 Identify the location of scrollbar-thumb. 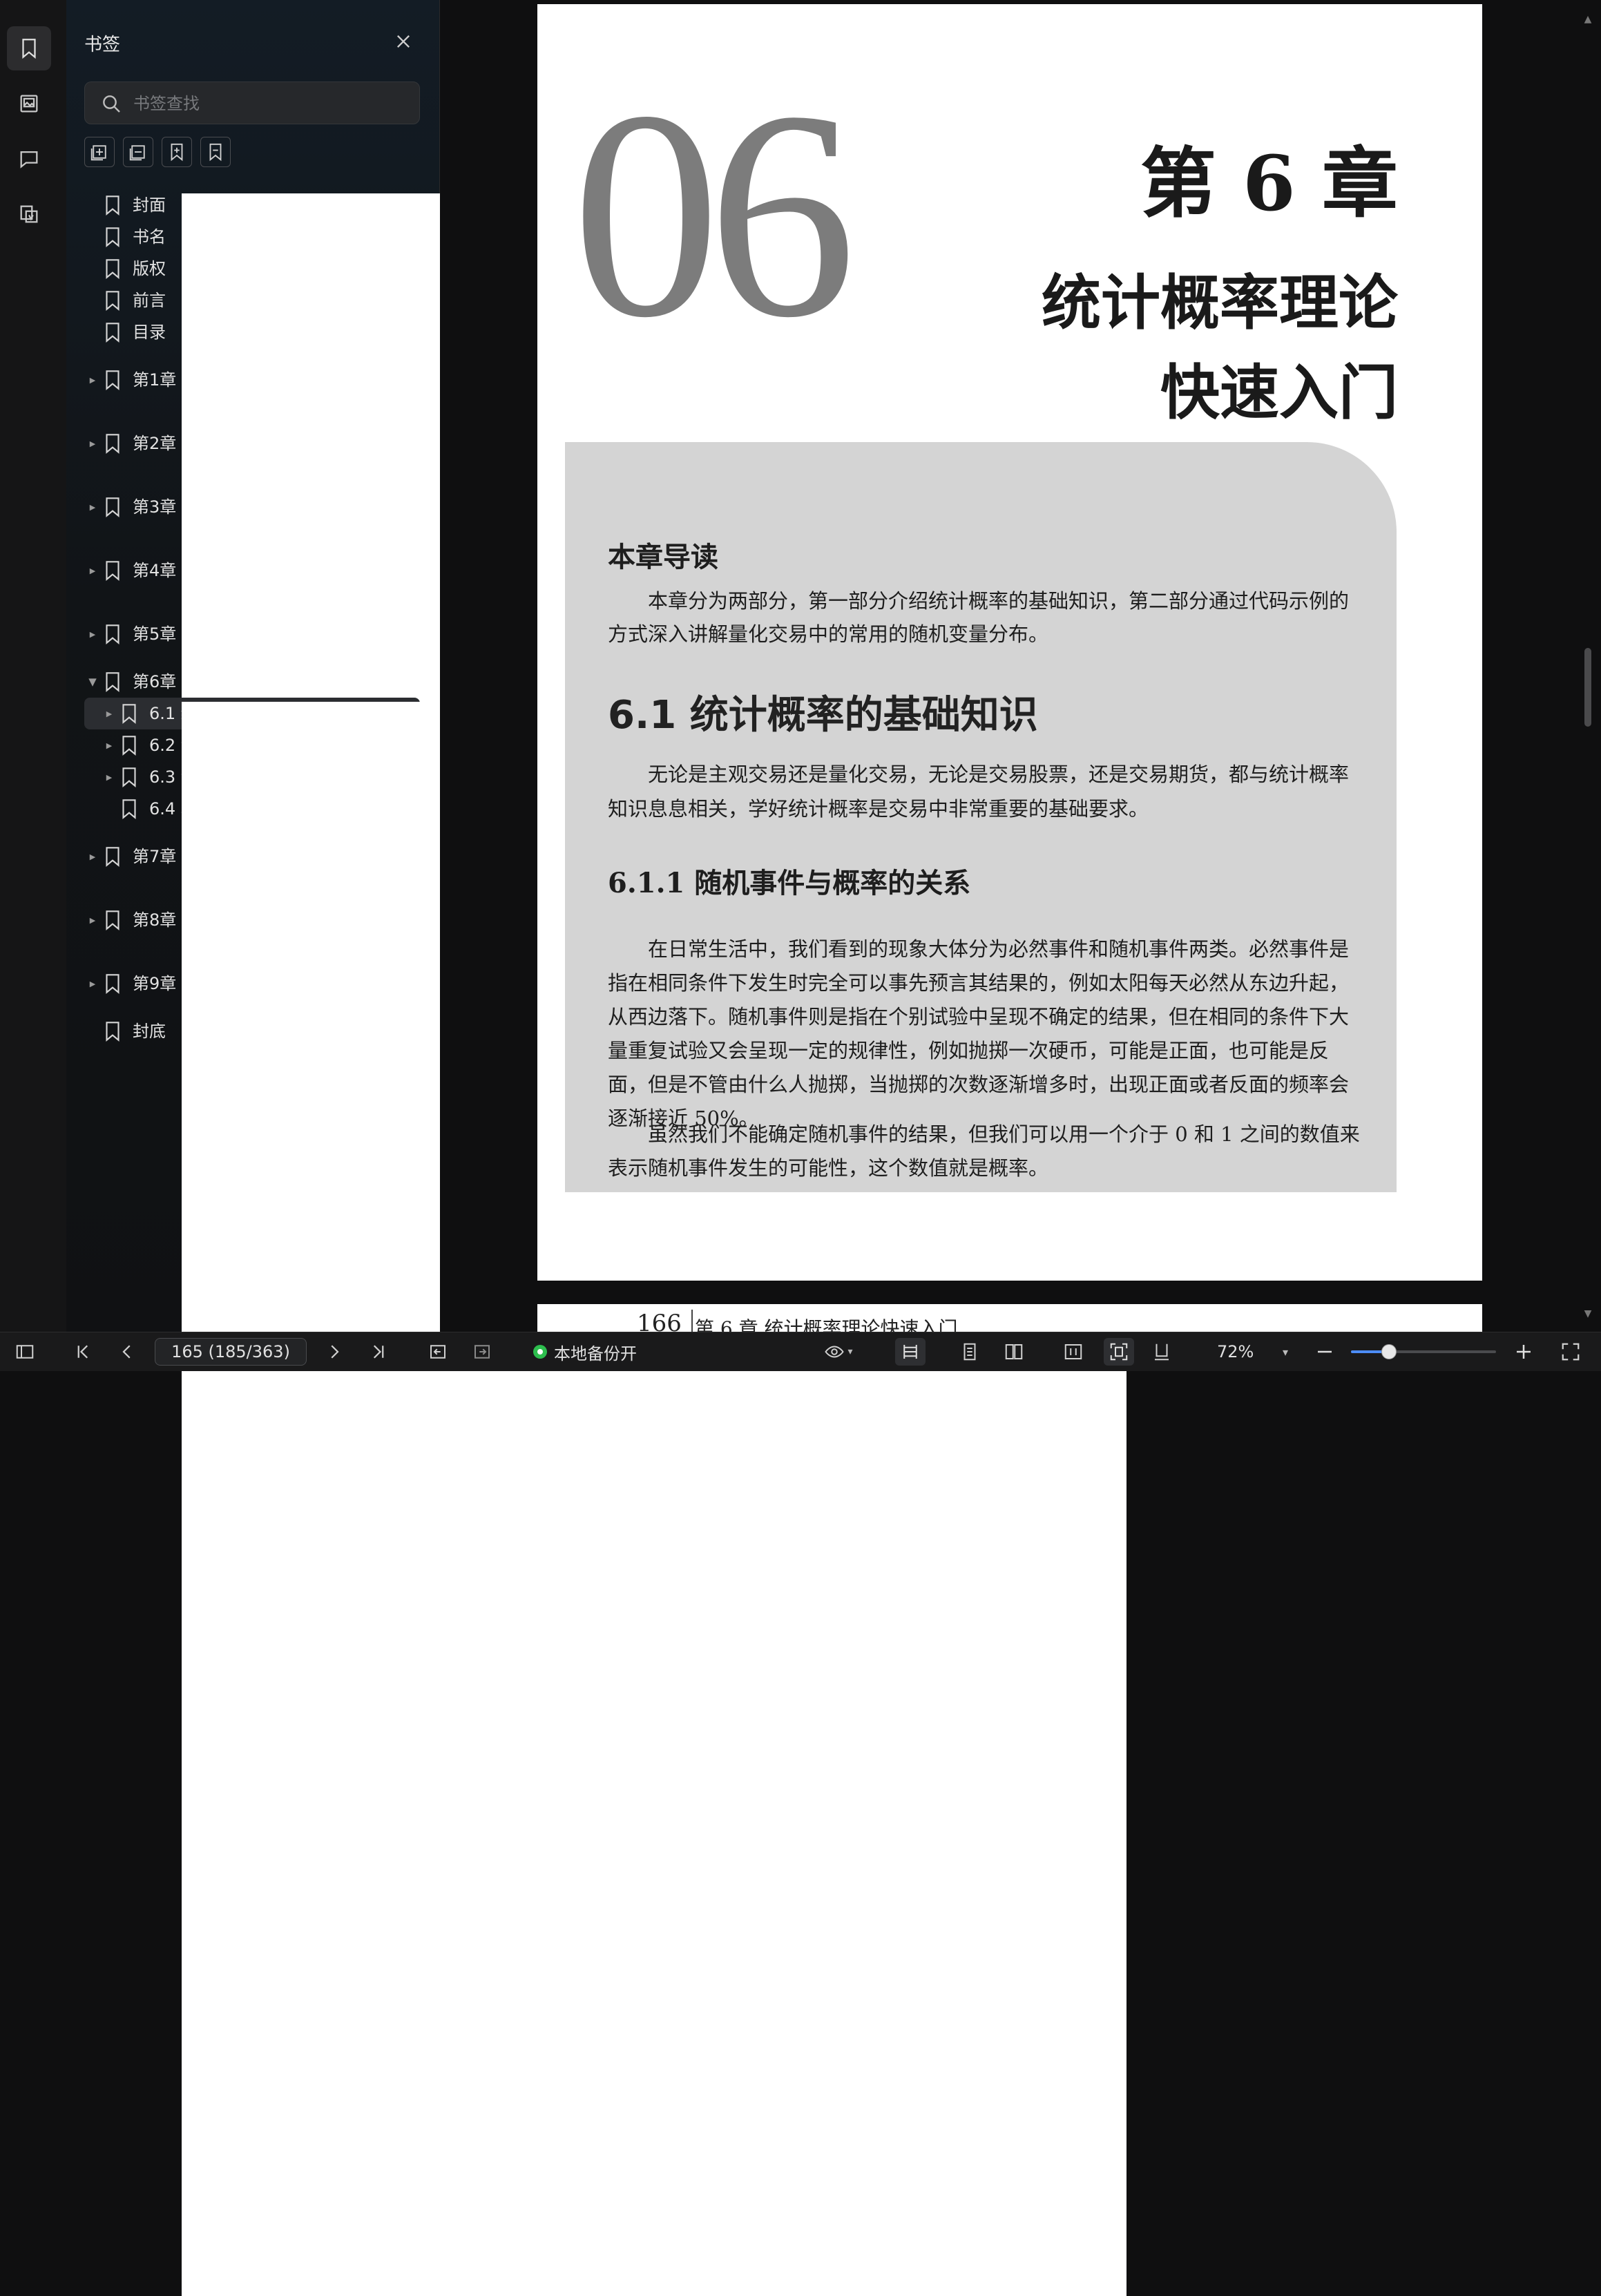
(1587, 687).